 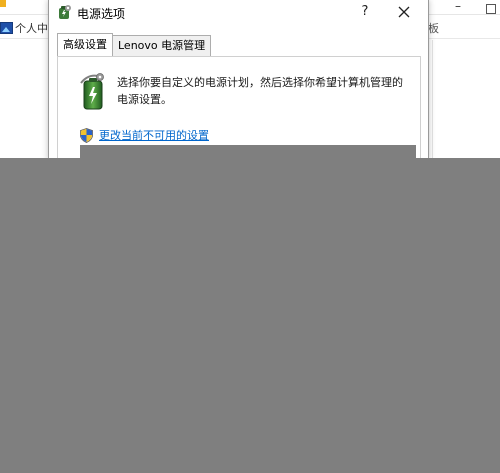 What do you see at coordinates (162, 45) in the screenshot?
I see `tab-lenovo-power-management: Lenovo 电源管理` at bounding box center [162, 45].